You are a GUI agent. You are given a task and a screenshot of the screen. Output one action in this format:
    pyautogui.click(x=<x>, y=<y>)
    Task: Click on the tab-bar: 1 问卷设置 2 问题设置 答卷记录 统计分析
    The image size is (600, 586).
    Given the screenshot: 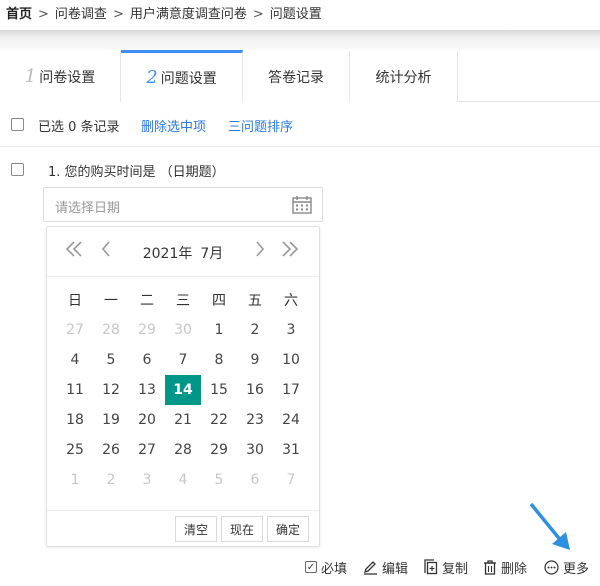 What is the action you would take?
    pyautogui.click(x=300, y=76)
    